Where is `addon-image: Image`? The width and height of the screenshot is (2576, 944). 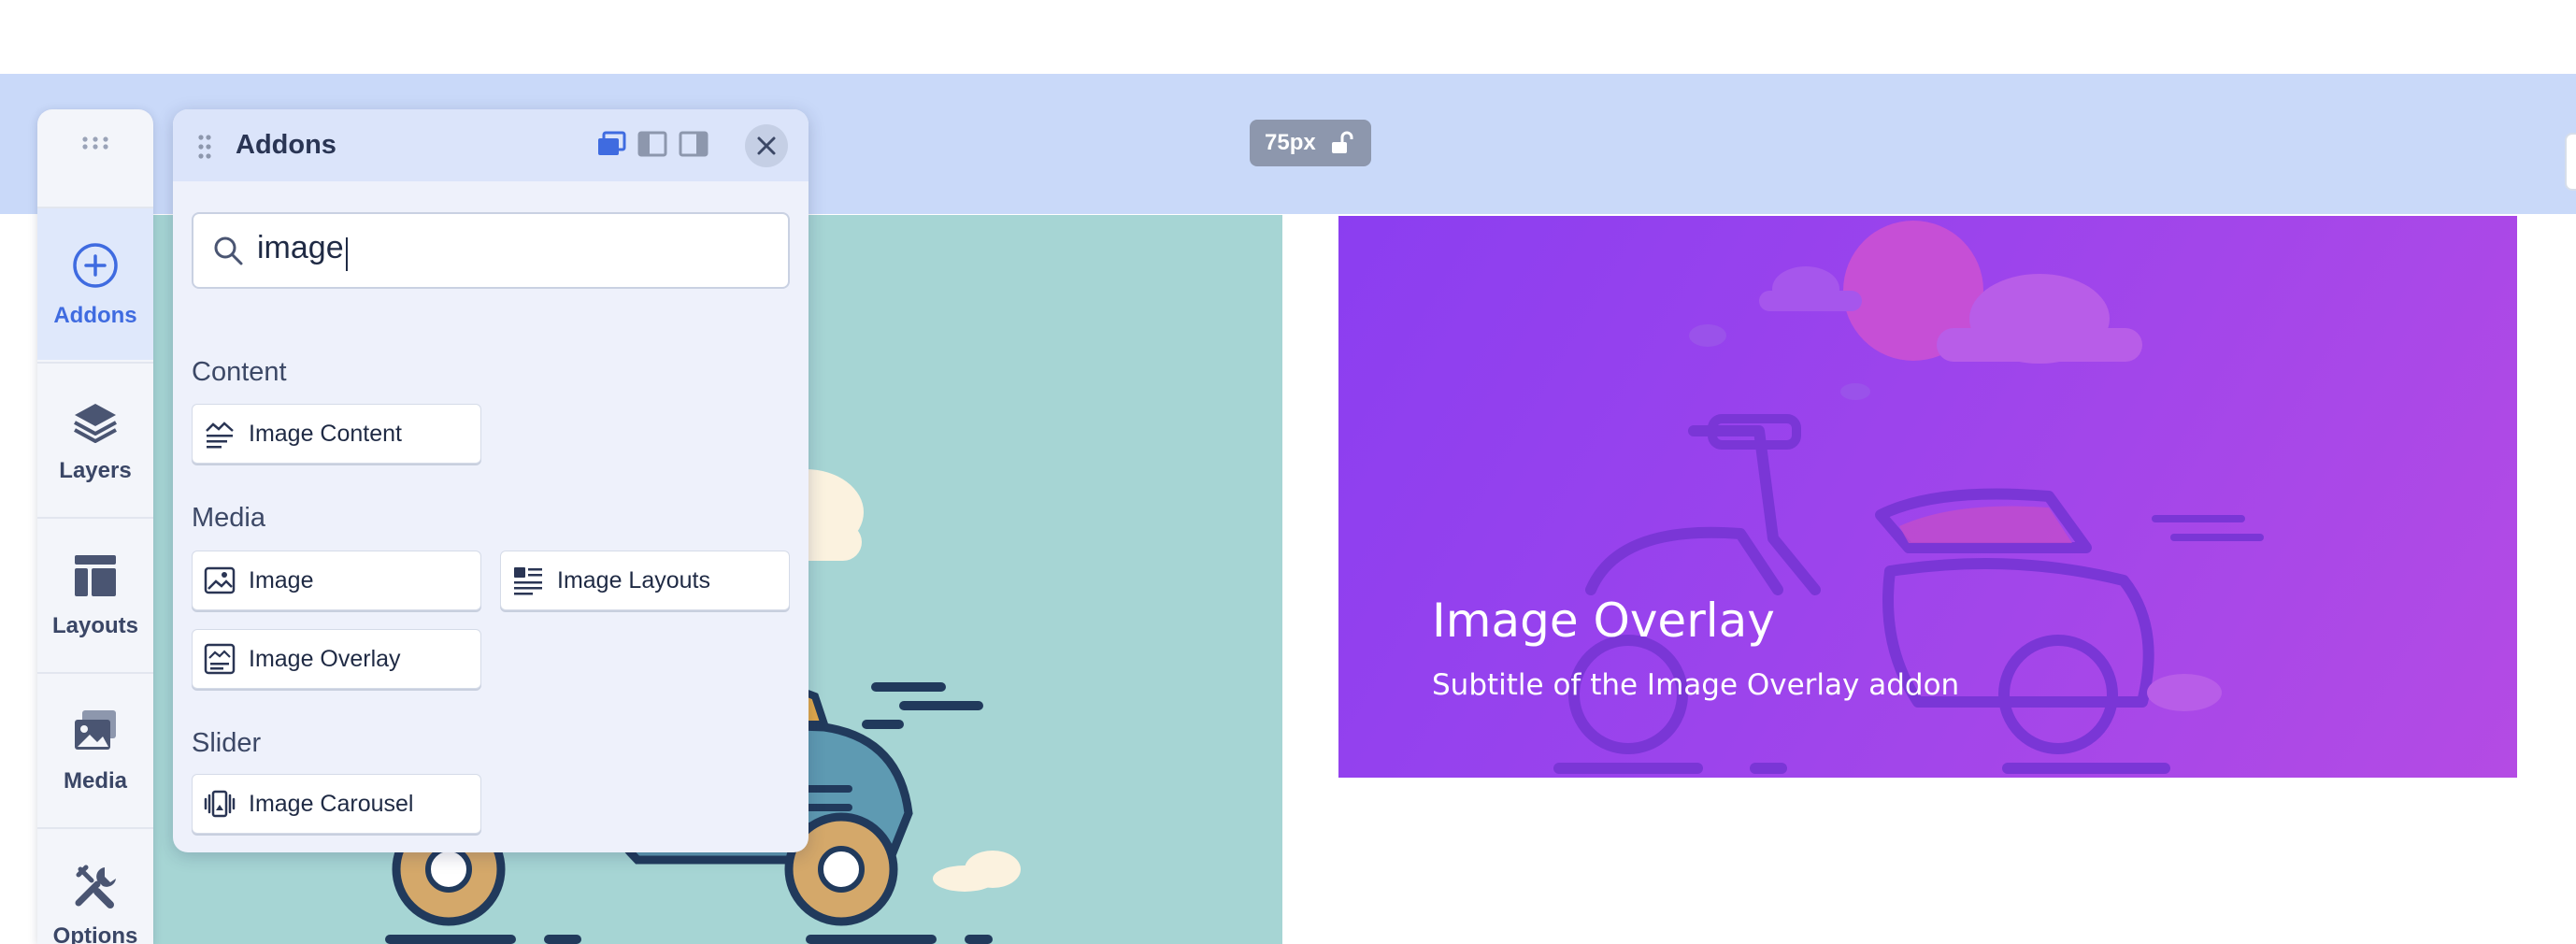
addon-image: Image is located at coordinates (336, 580).